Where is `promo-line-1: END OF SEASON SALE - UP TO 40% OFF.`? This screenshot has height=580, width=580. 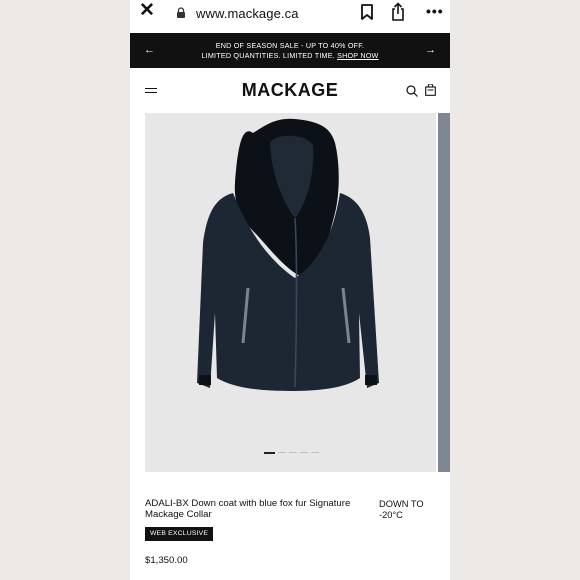
promo-line-1: END OF SEASON SALE - UP TO 40% OFF. is located at coordinates (290, 45).